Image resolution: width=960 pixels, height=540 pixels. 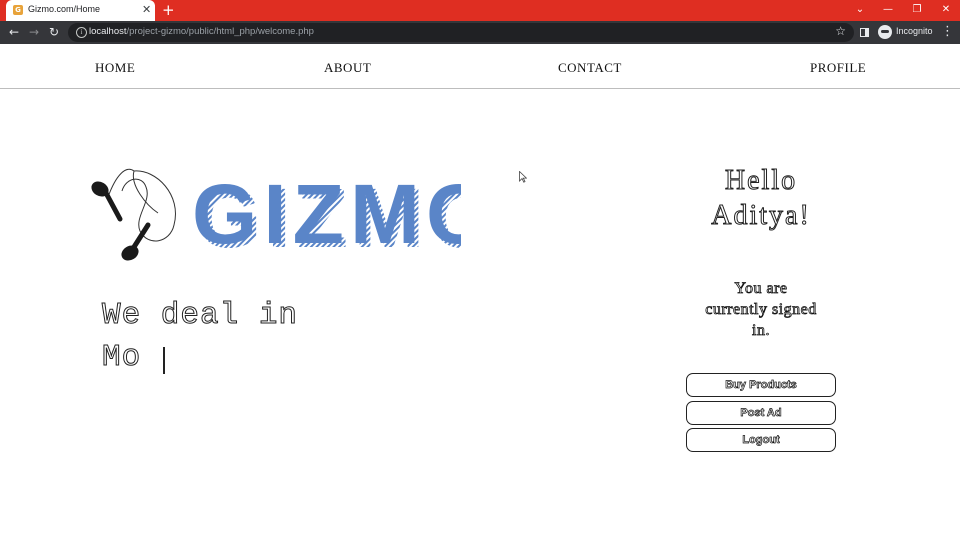 What do you see at coordinates (590, 68) in the screenshot?
I see `nav-contact-link: CONTACT` at bounding box center [590, 68].